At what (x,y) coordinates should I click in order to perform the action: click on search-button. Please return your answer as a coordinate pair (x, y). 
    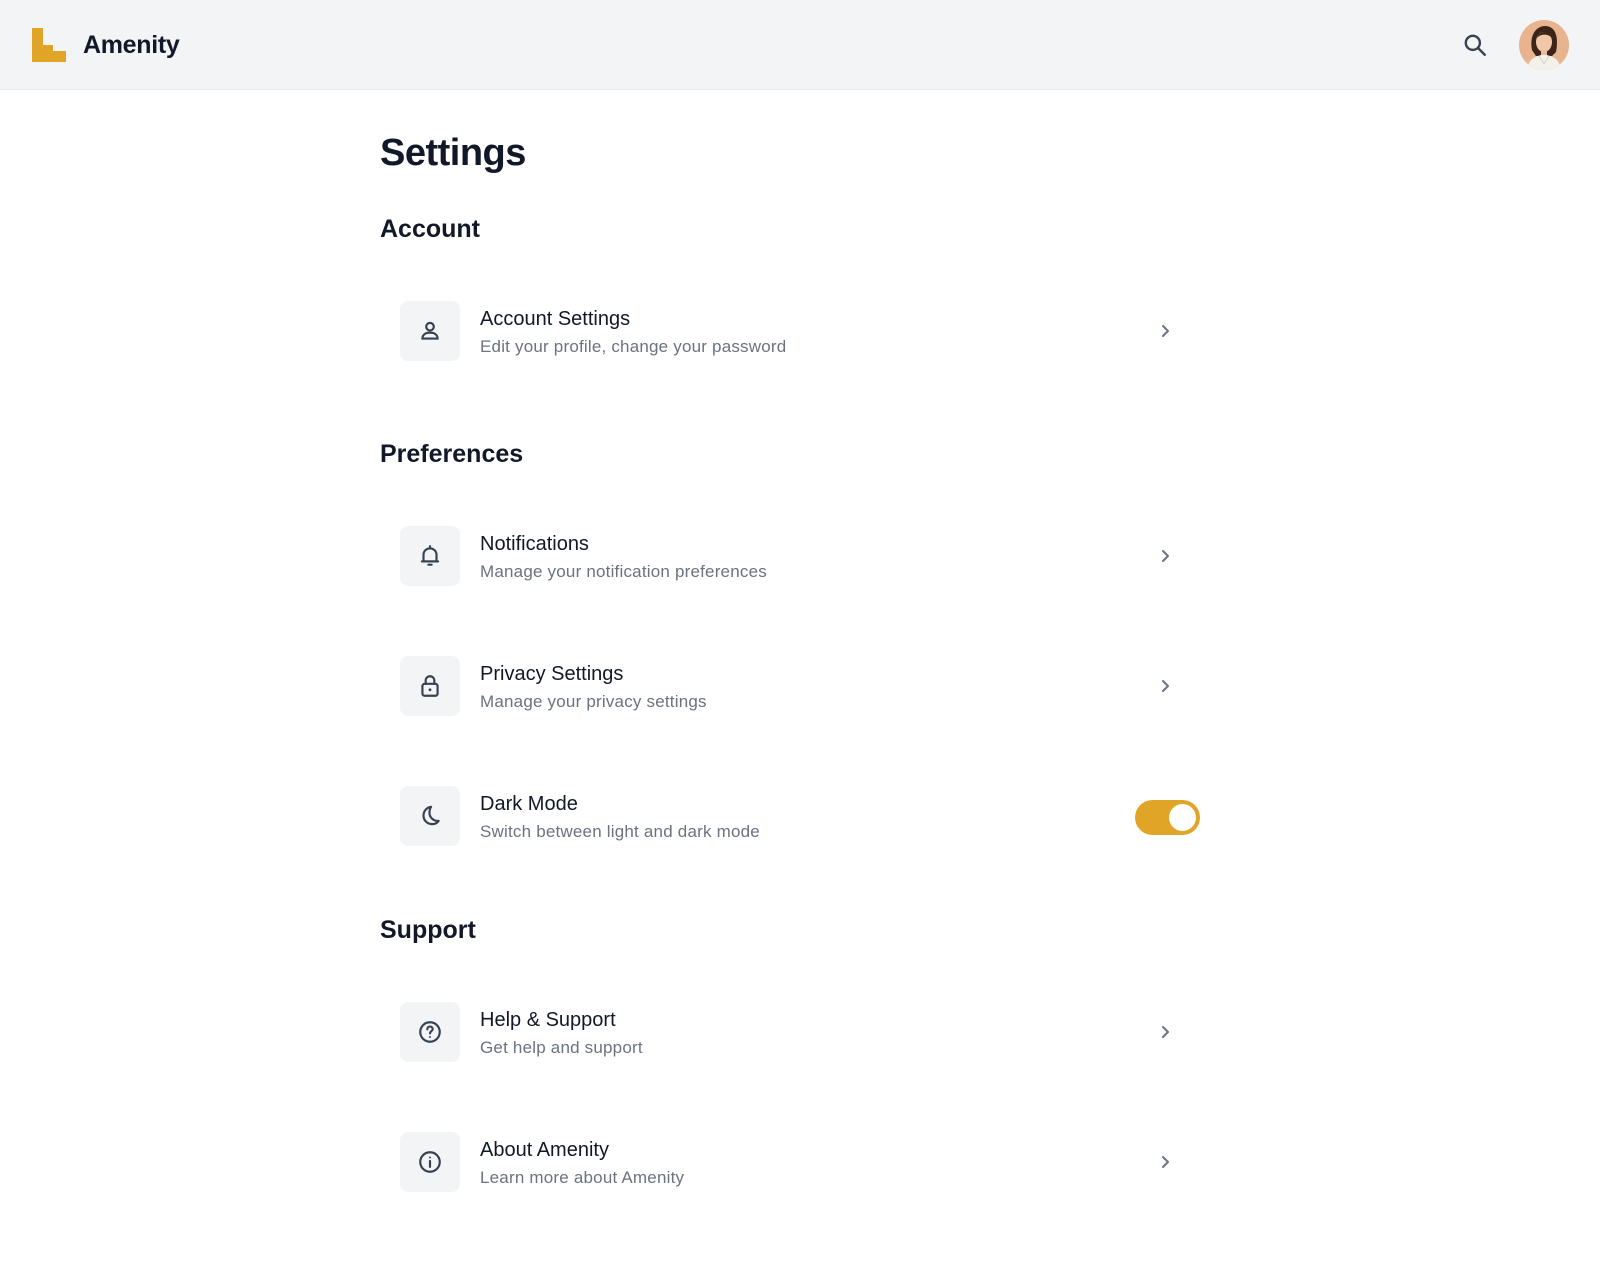
    Looking at the image, I should click on (1475, 45).